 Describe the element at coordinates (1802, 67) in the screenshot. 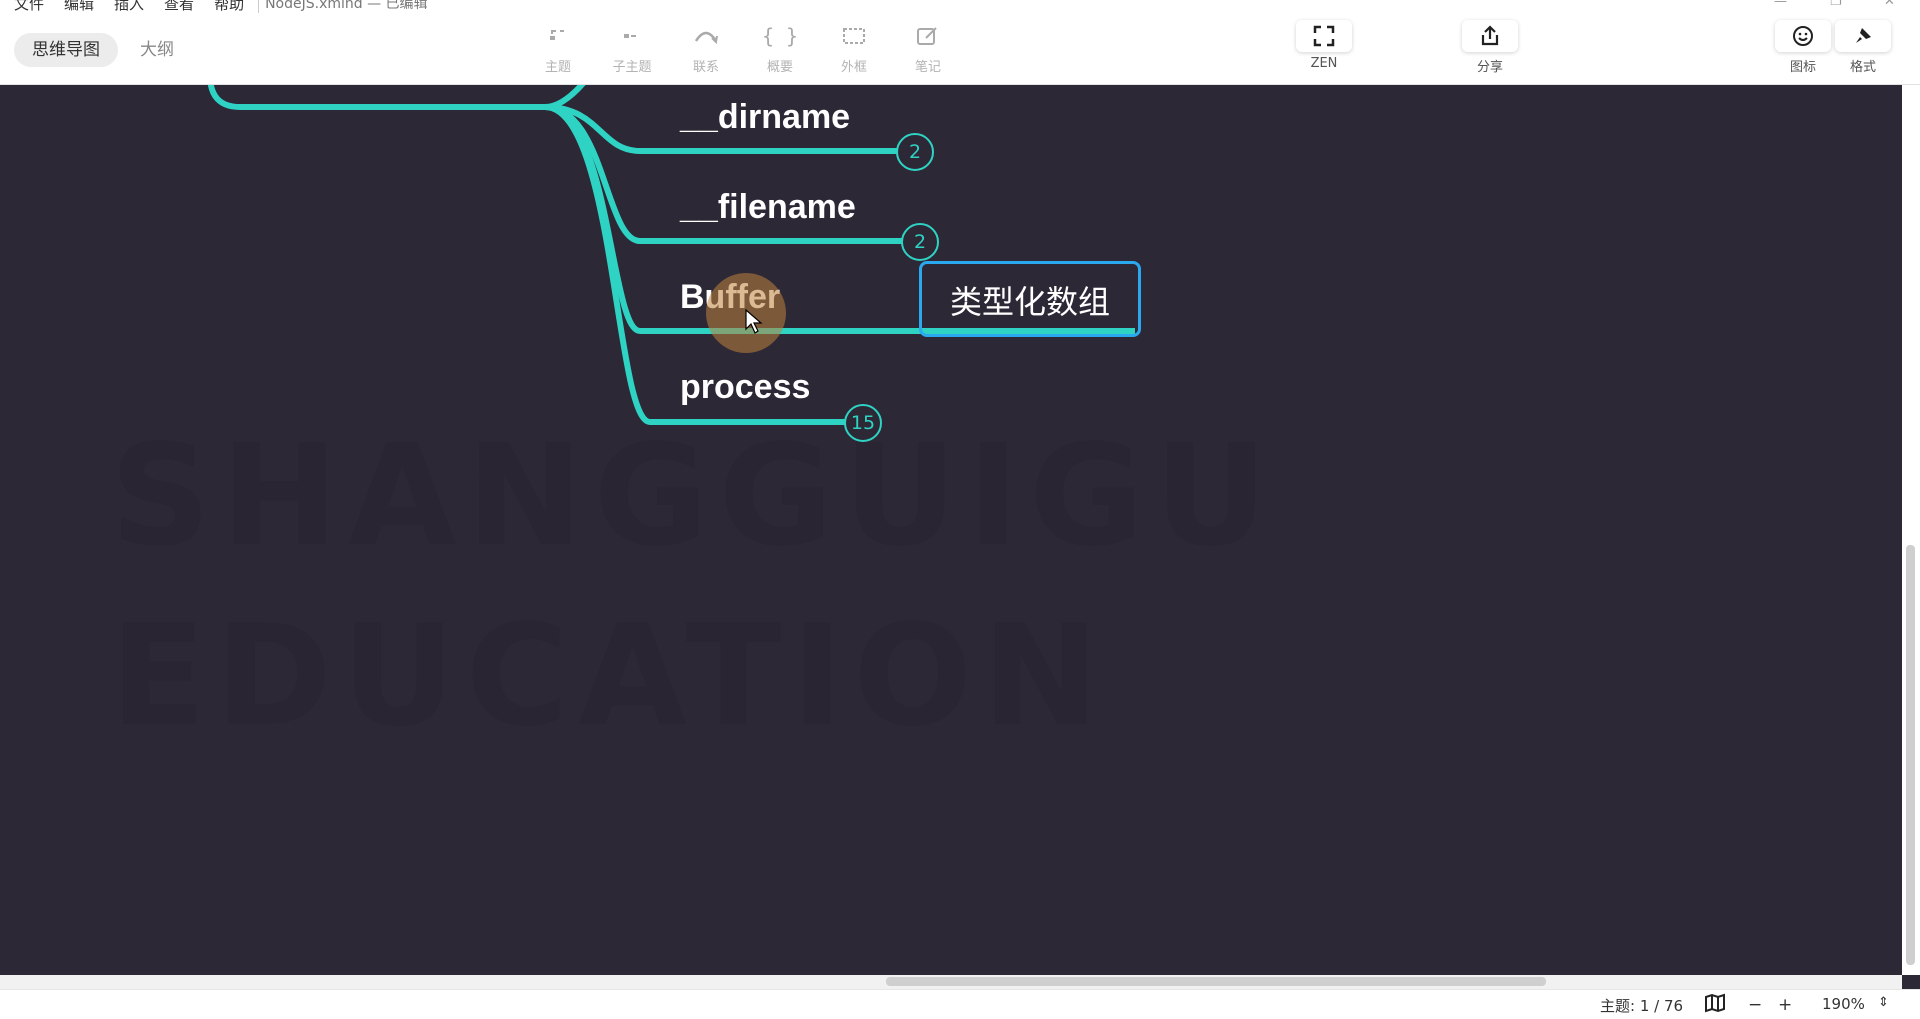

I see `icons-label: 图标` at that location.